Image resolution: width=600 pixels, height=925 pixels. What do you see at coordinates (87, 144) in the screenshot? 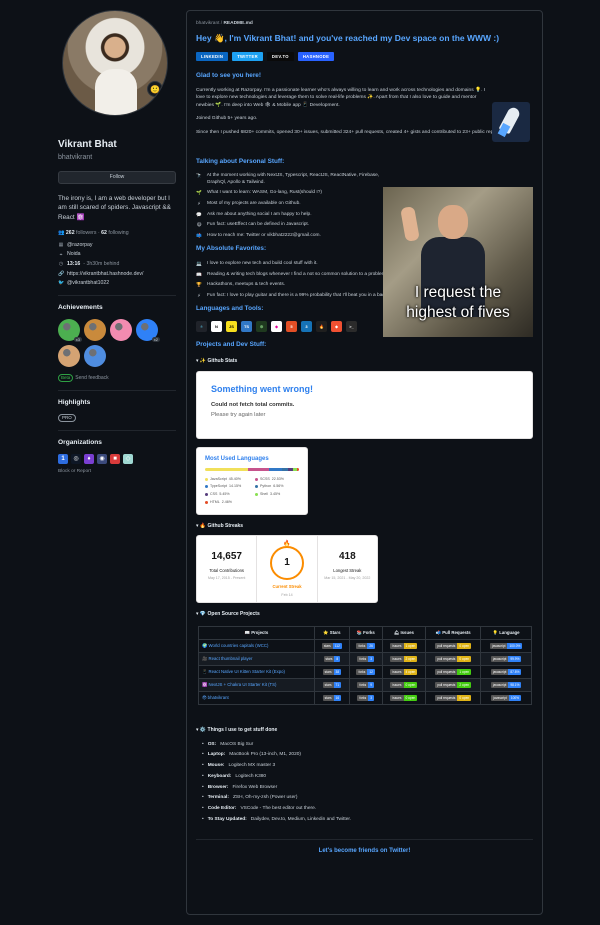
I see `profile-name: Vikrant Bhat` at bounding box center [87, 144].